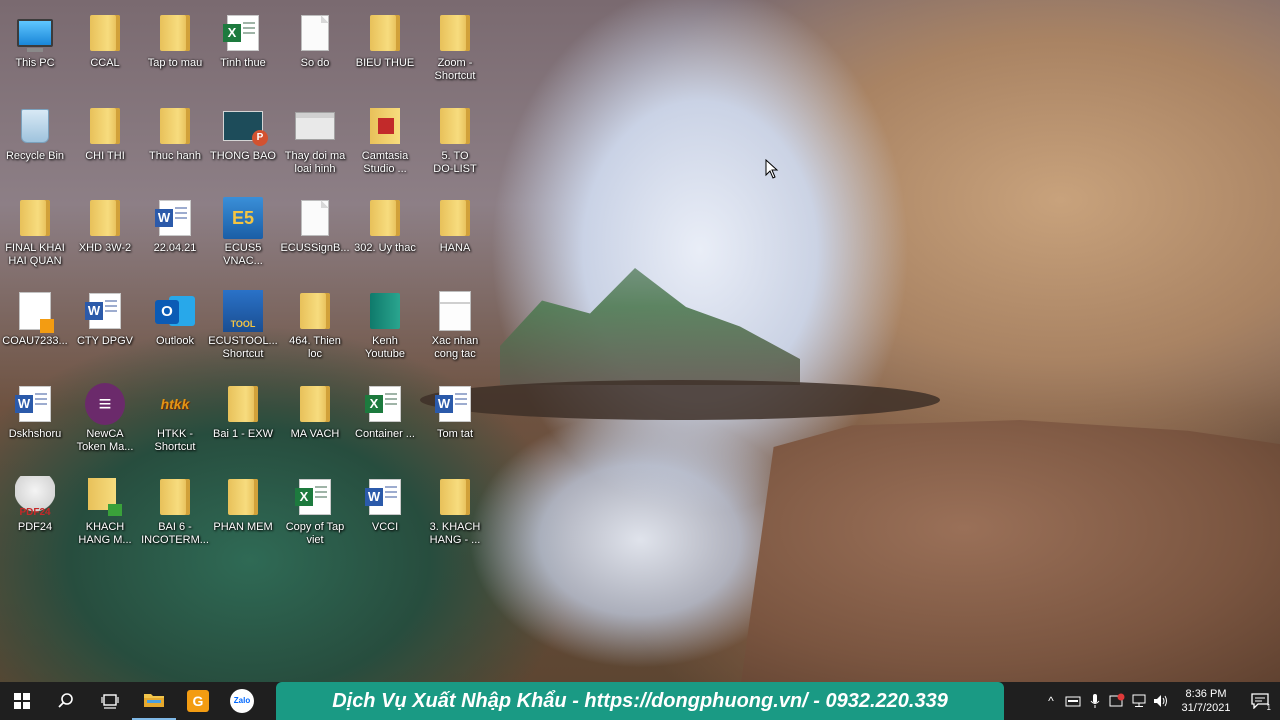 The height and width of the screenshot is (720, 1280). I want to click on desktop-icon: XHD 3W-2, so click(105, 234).